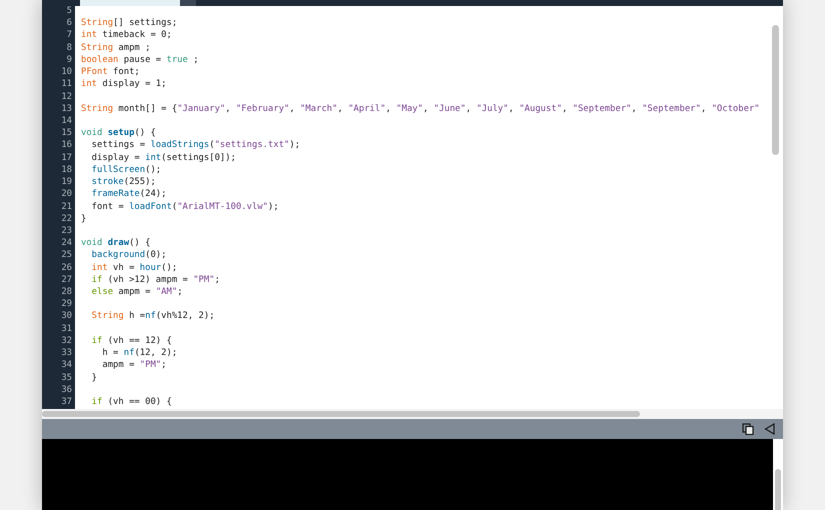  Describe the element at coordinates (167, 292) in the screenshot. I see `string-literal: "AM"` at that location.